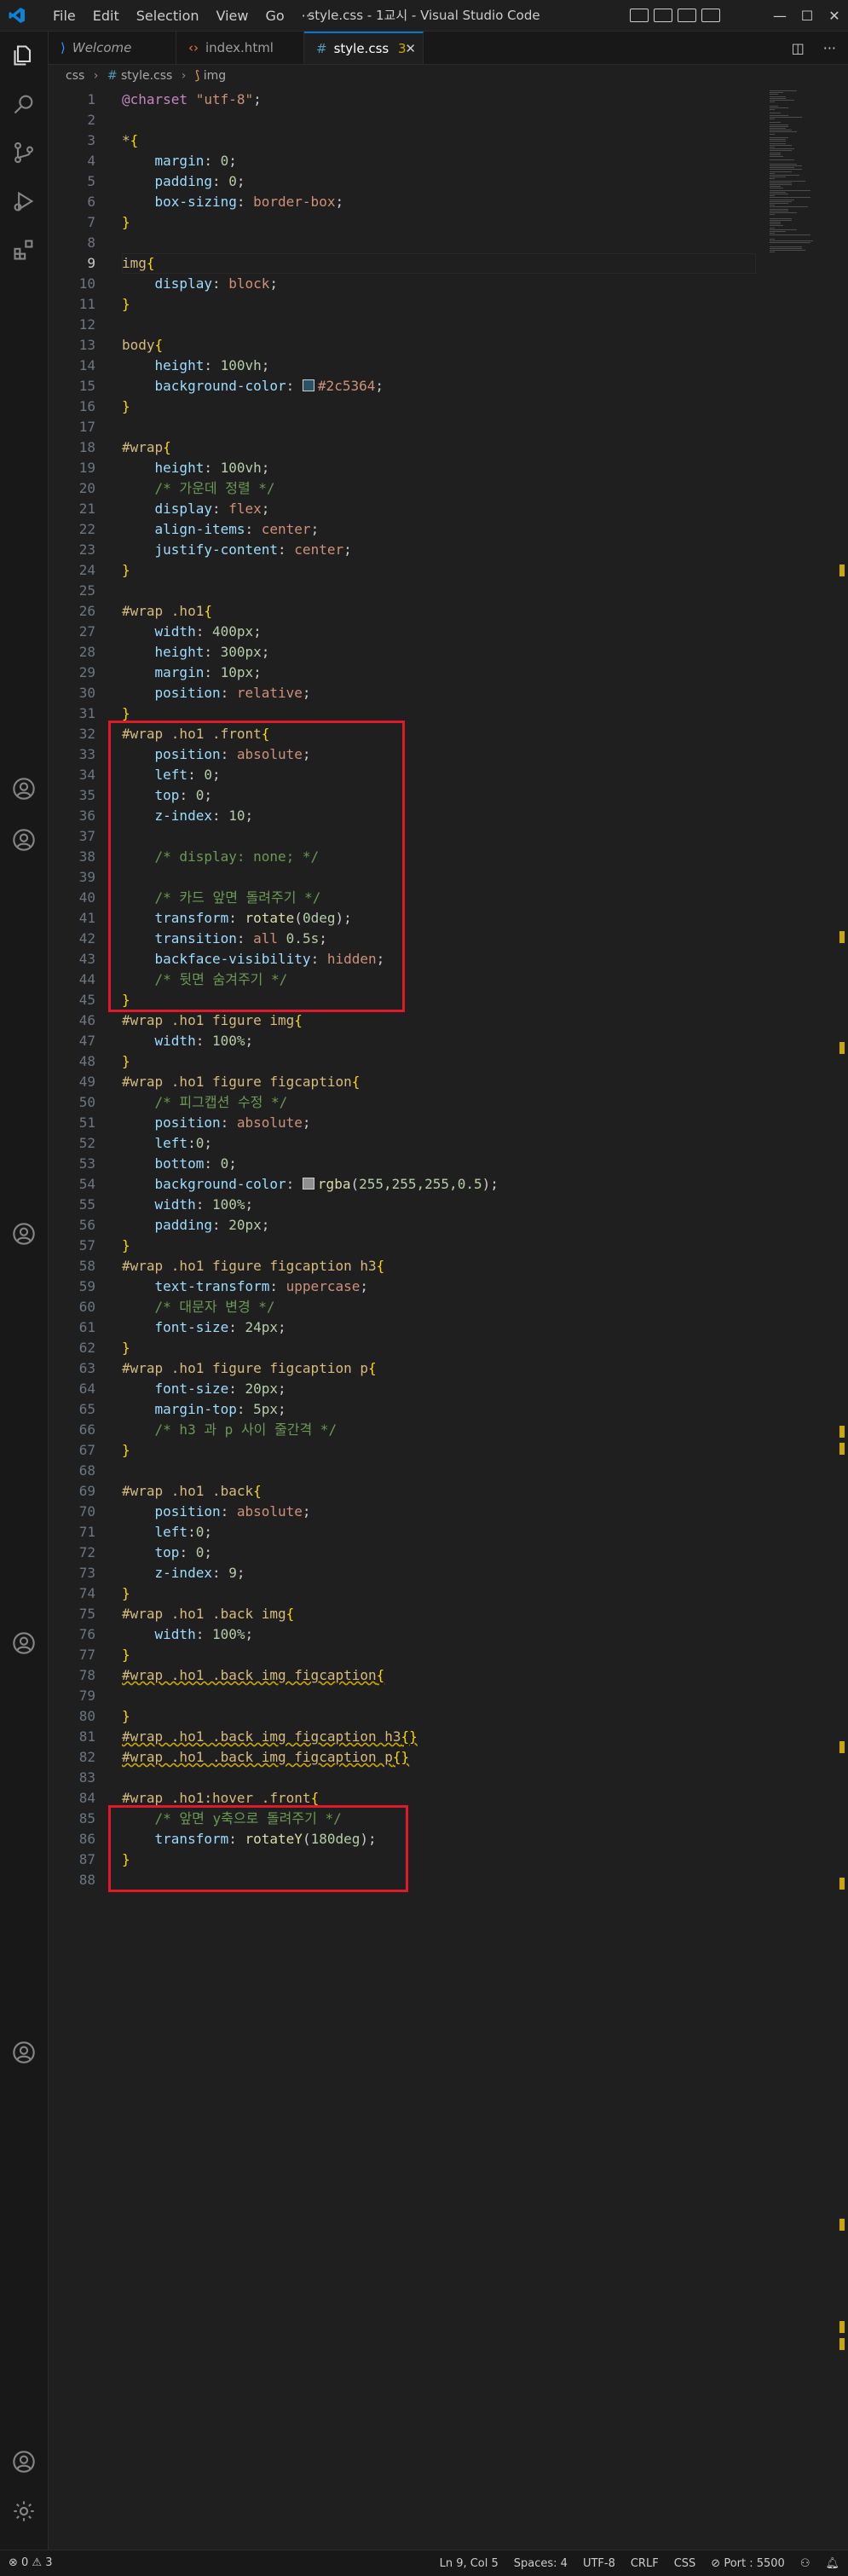  What do you see at coordinates (402, 1102) in the screenshot?
I see `code-line: 50 /* 피그캡션 수정 */` at bounding box center [402, 1102].